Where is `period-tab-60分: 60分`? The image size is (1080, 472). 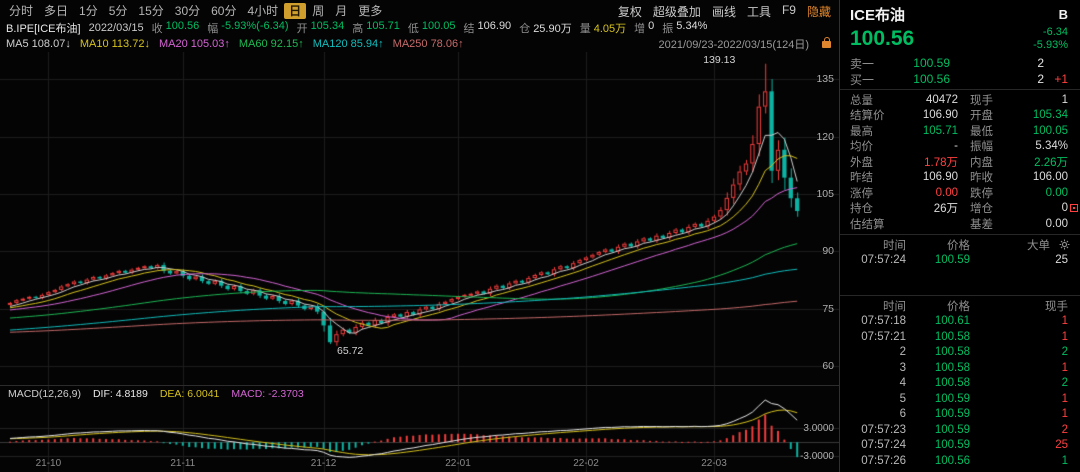
period-tab-60分: 60分 is located at coordinates (223, 11).